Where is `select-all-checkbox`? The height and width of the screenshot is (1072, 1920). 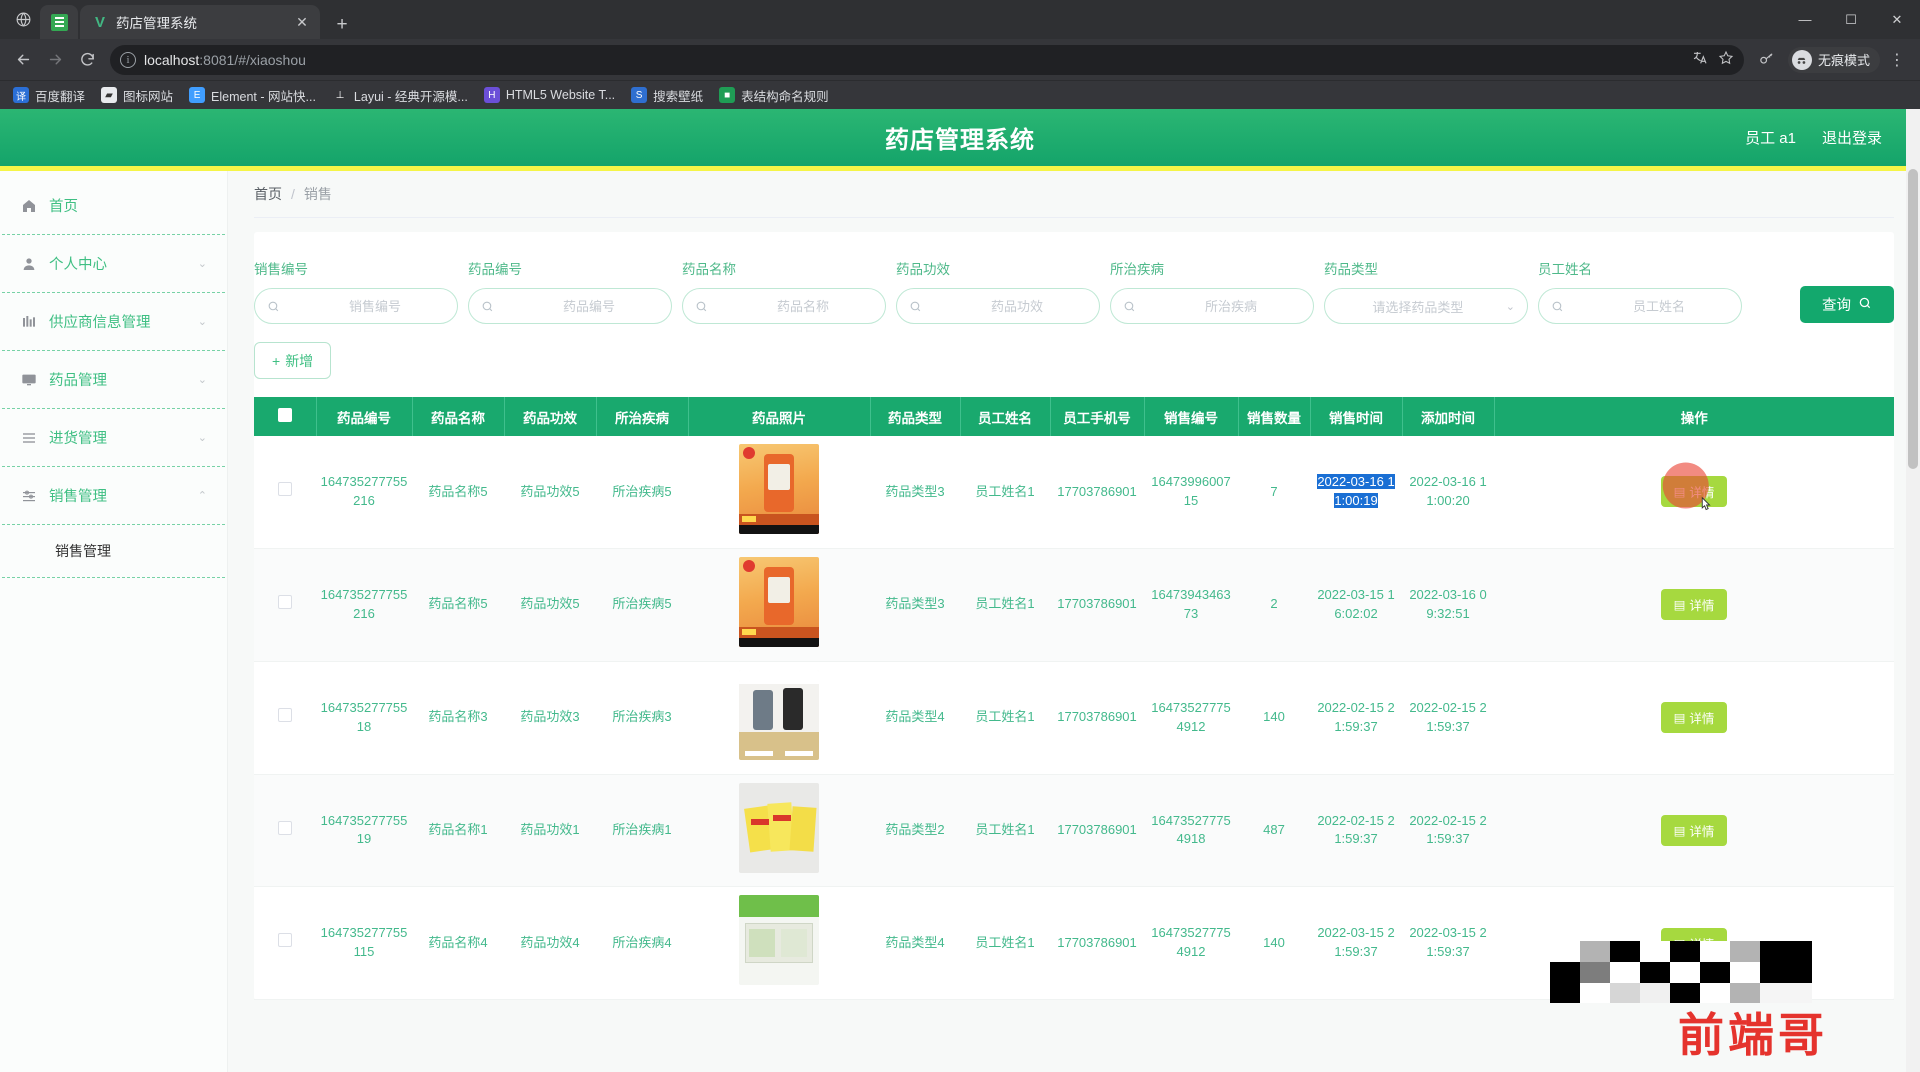
select-all-checkbox is located at coordinates (284, 415).